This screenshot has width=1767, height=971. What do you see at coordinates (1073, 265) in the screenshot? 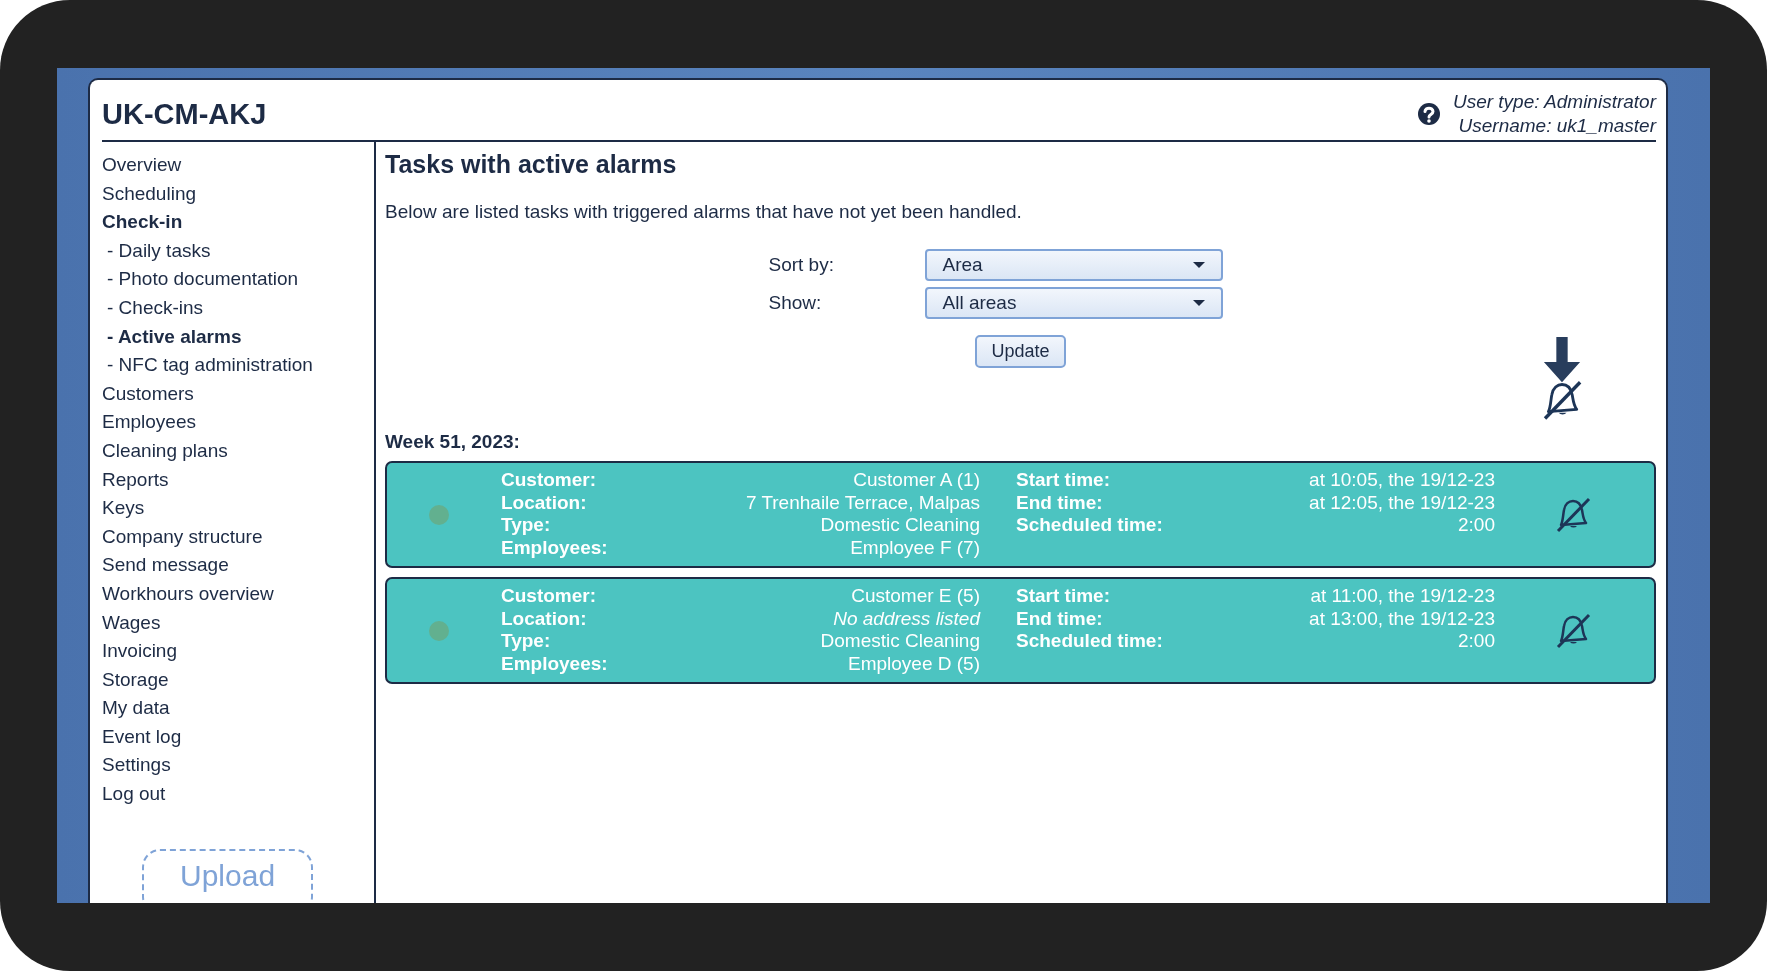
I see `dropdown: Area` at bounding box center [1073, 265].